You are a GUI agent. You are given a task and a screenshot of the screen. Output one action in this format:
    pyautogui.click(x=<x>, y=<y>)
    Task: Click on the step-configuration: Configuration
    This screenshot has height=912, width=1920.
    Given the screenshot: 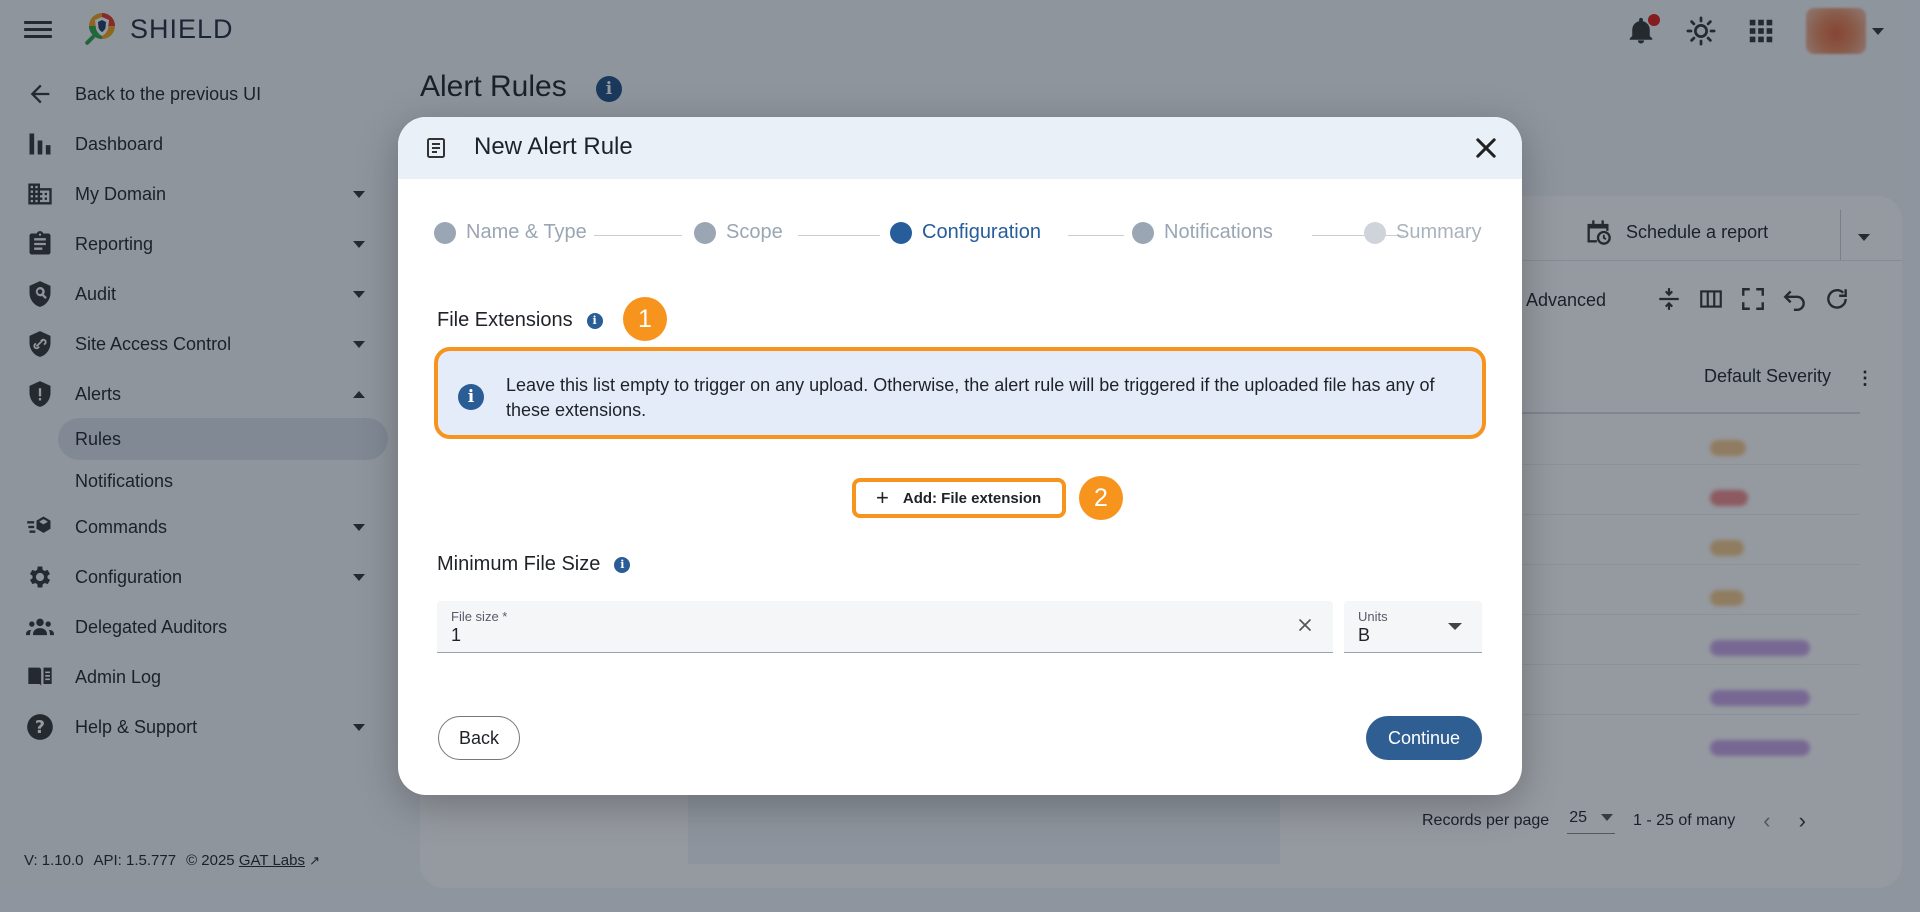 What is the action you would take?
    pyautogui.click(x=965, y=232)
    